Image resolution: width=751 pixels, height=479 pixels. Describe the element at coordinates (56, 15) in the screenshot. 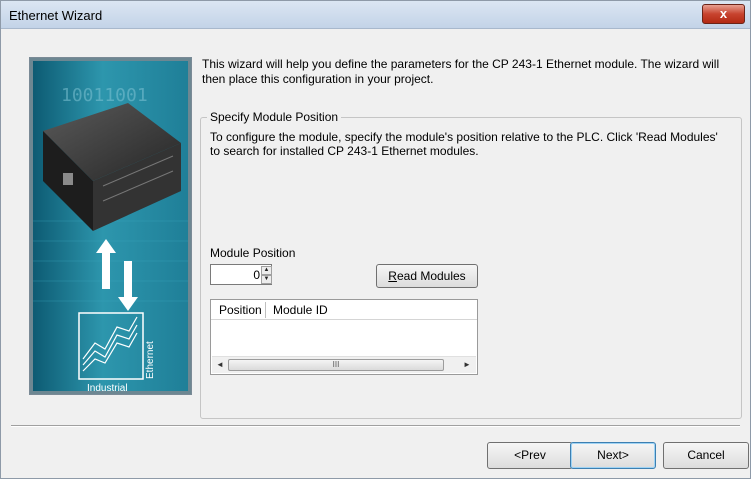

I see `window-title: Ethernet Wizard` at that location.